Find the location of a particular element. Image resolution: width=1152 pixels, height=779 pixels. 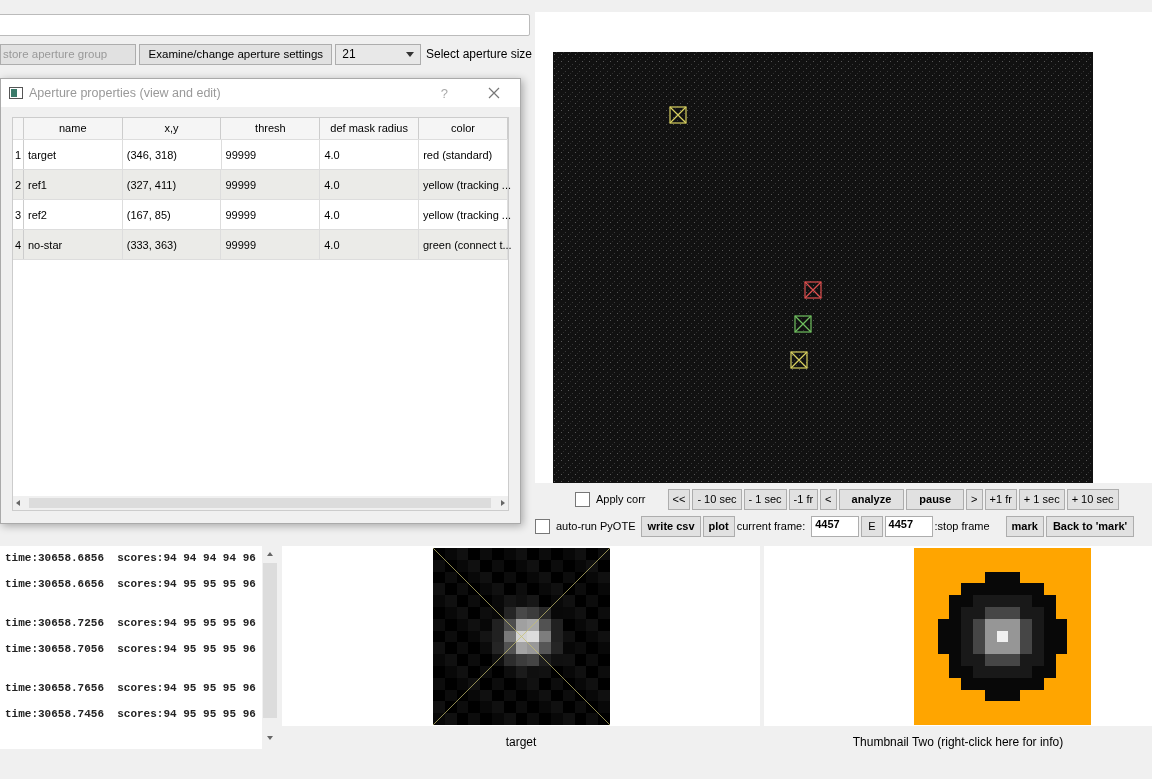

current-frame-label: current frame: is located at coordinates (771, 526).